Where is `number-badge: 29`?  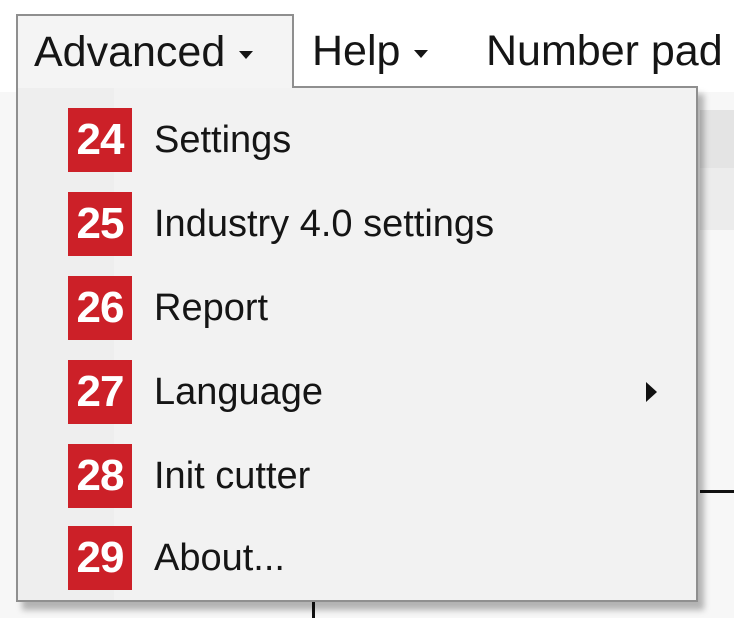
number-badge: 29 is located at coordinates (100, 558).